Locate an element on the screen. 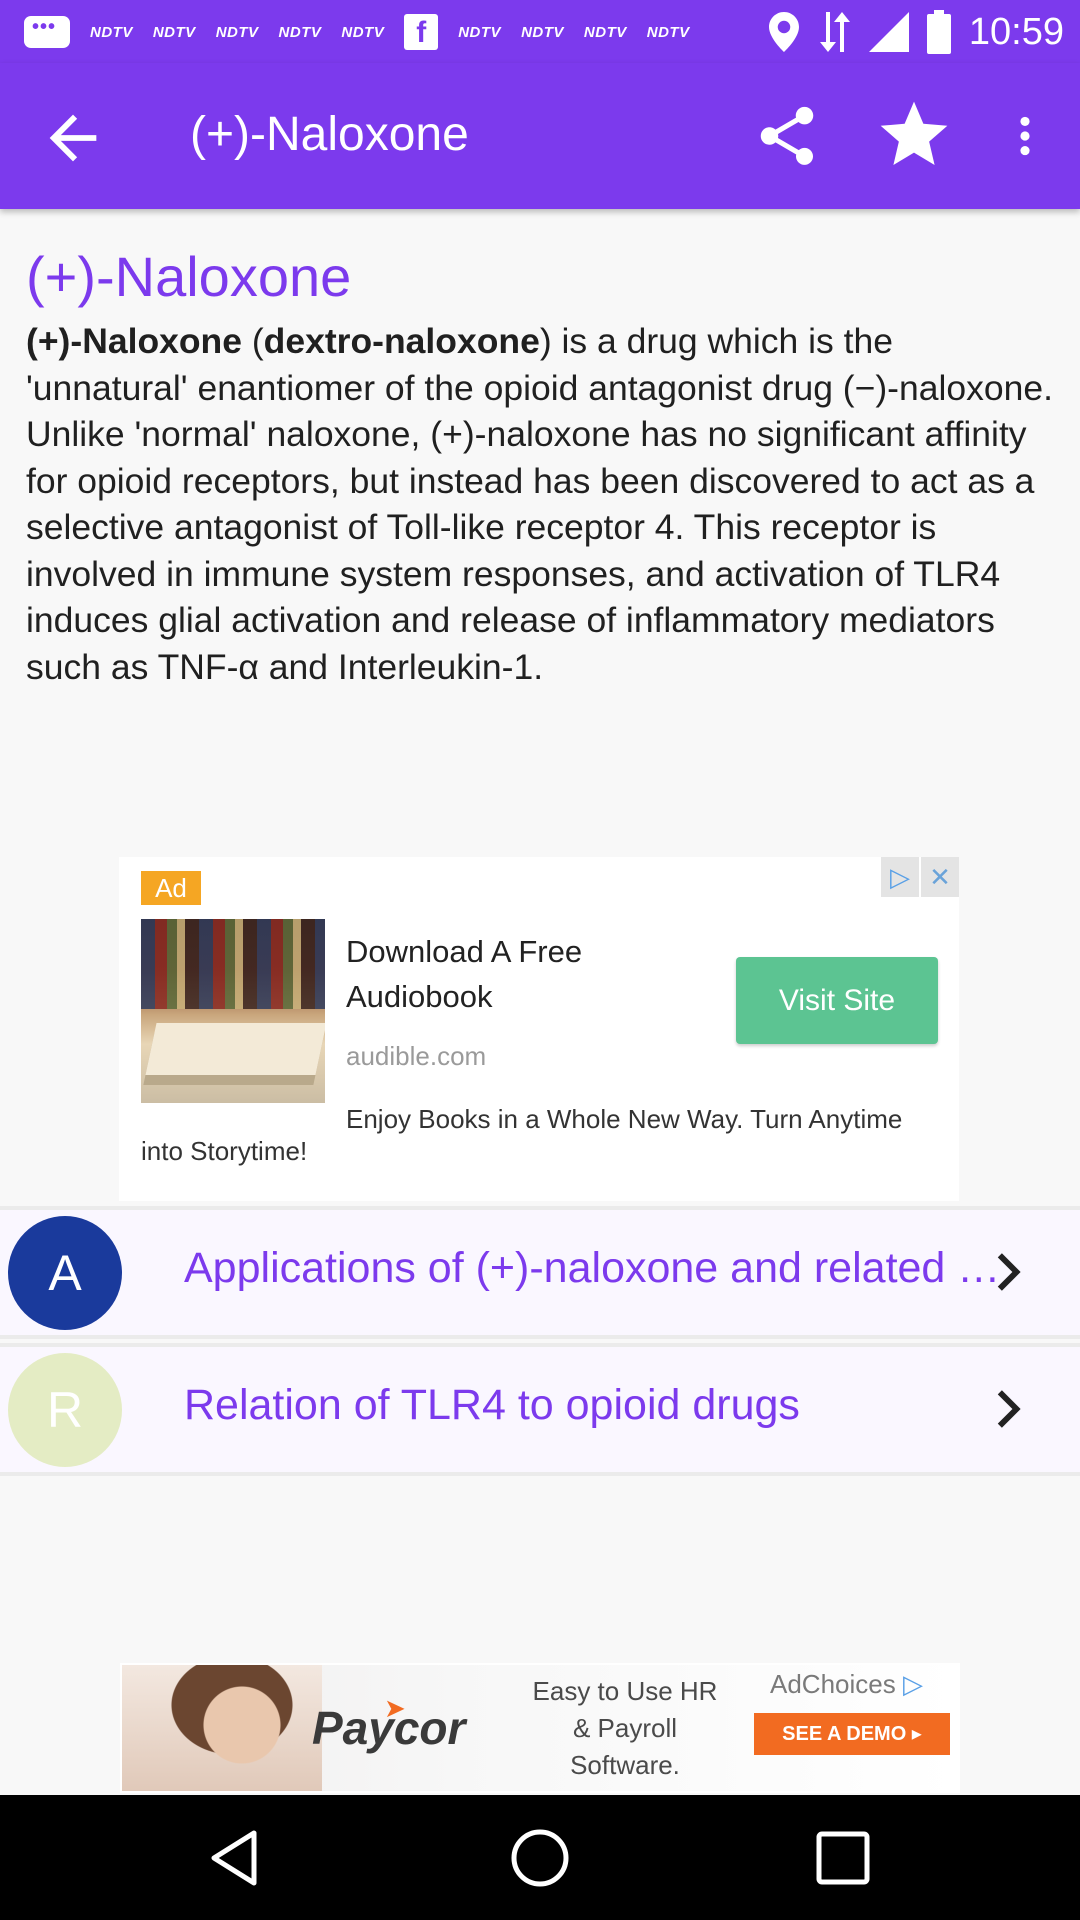 Image resolution: width=1080 pixels, height=1920 pixels. back-triangle-icon is located at coordinates (237, 1858).